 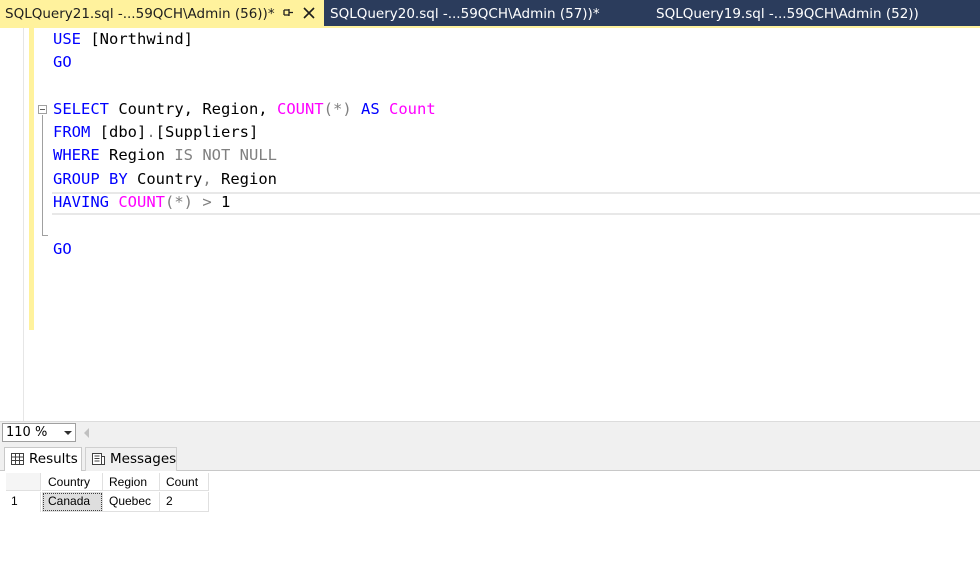 What do you see at coordinates (81, 202) in the screenshot?
I see `keyword: HAVING` at bounding box center [81, 202].